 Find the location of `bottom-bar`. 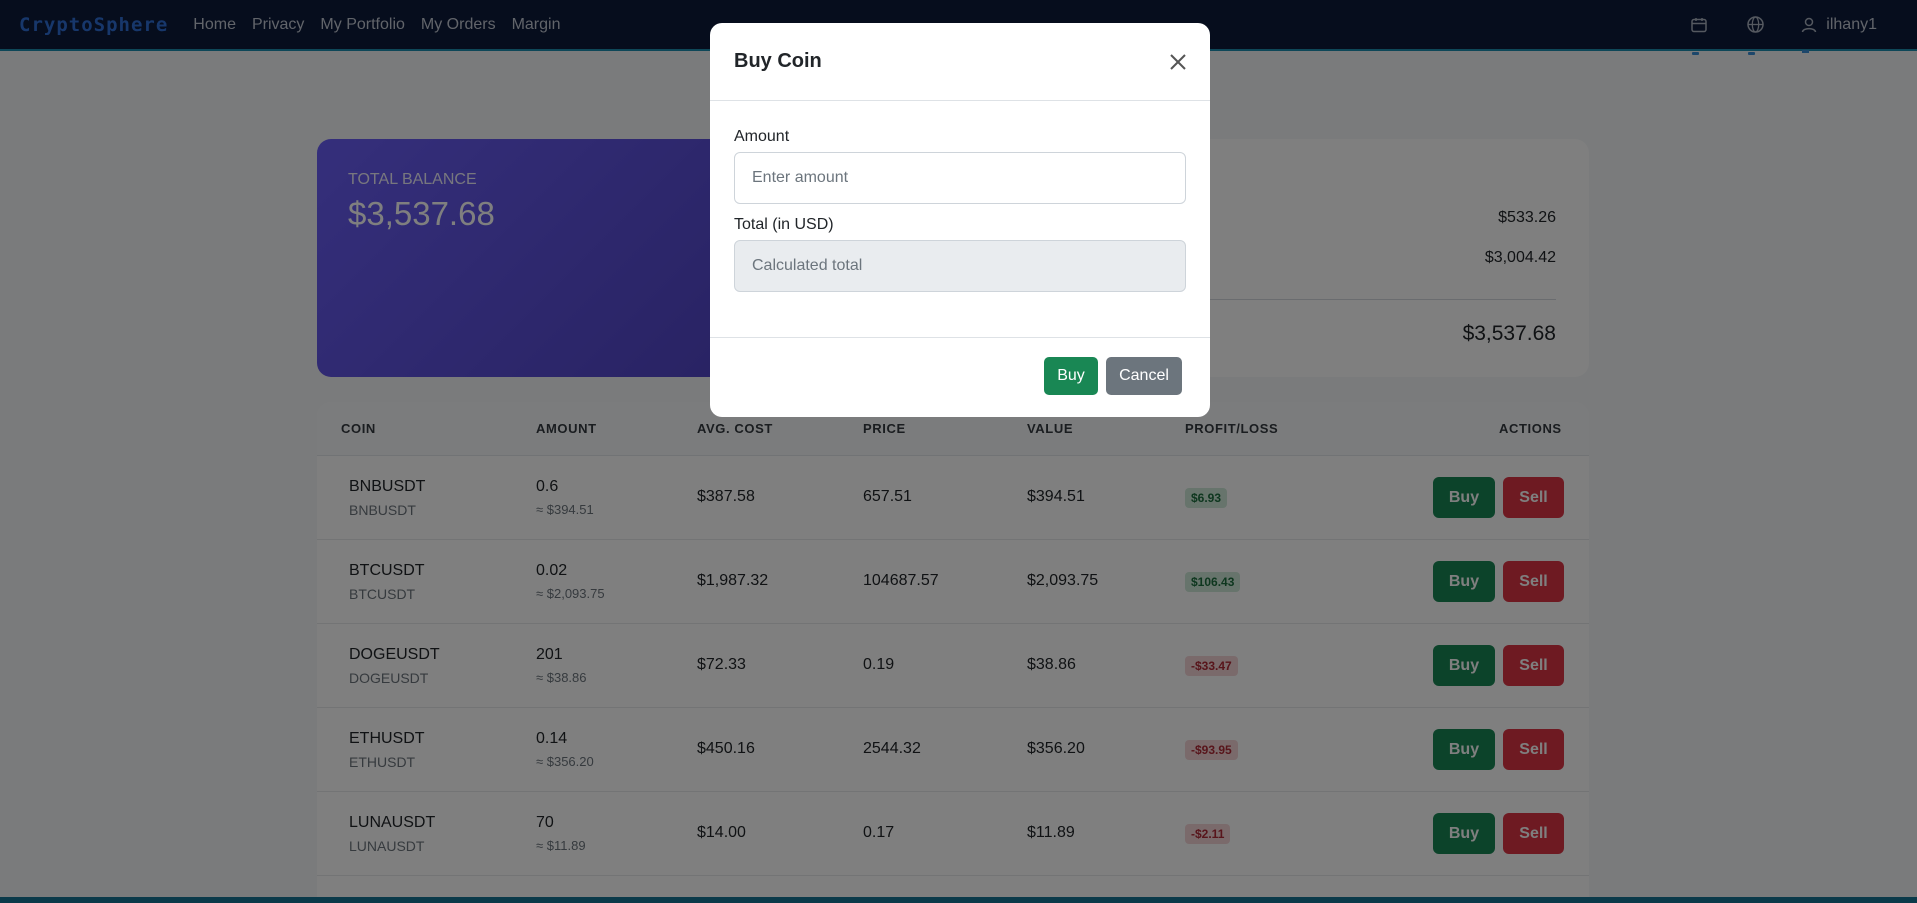

bottom-bar is located at coordinates (958, 900).